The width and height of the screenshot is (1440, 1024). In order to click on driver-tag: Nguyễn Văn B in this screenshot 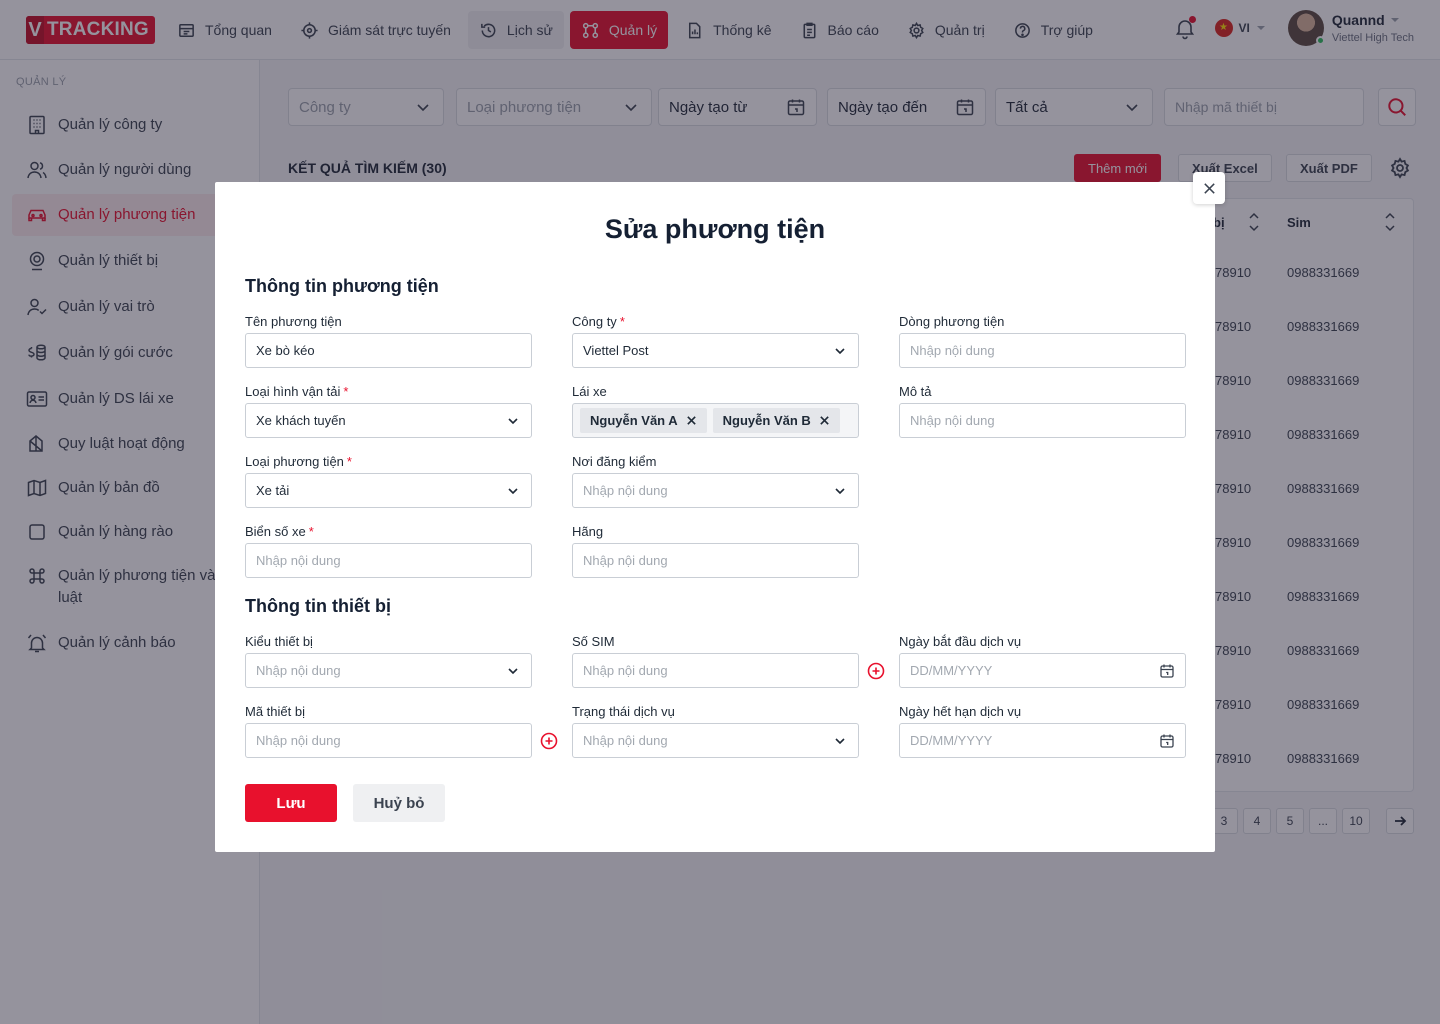, I will do `click(776, 420)`.